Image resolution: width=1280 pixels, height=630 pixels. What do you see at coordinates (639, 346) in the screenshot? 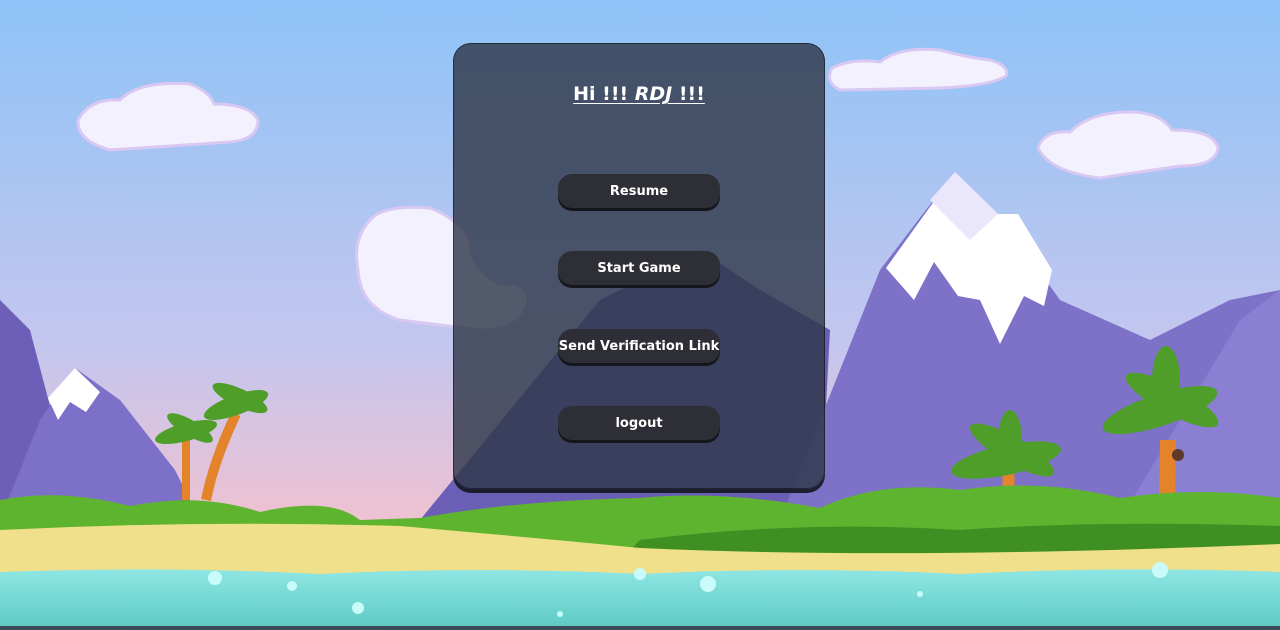
I see `send-verification-link-button: Send Verification Link` at bounding box center [639, 346].